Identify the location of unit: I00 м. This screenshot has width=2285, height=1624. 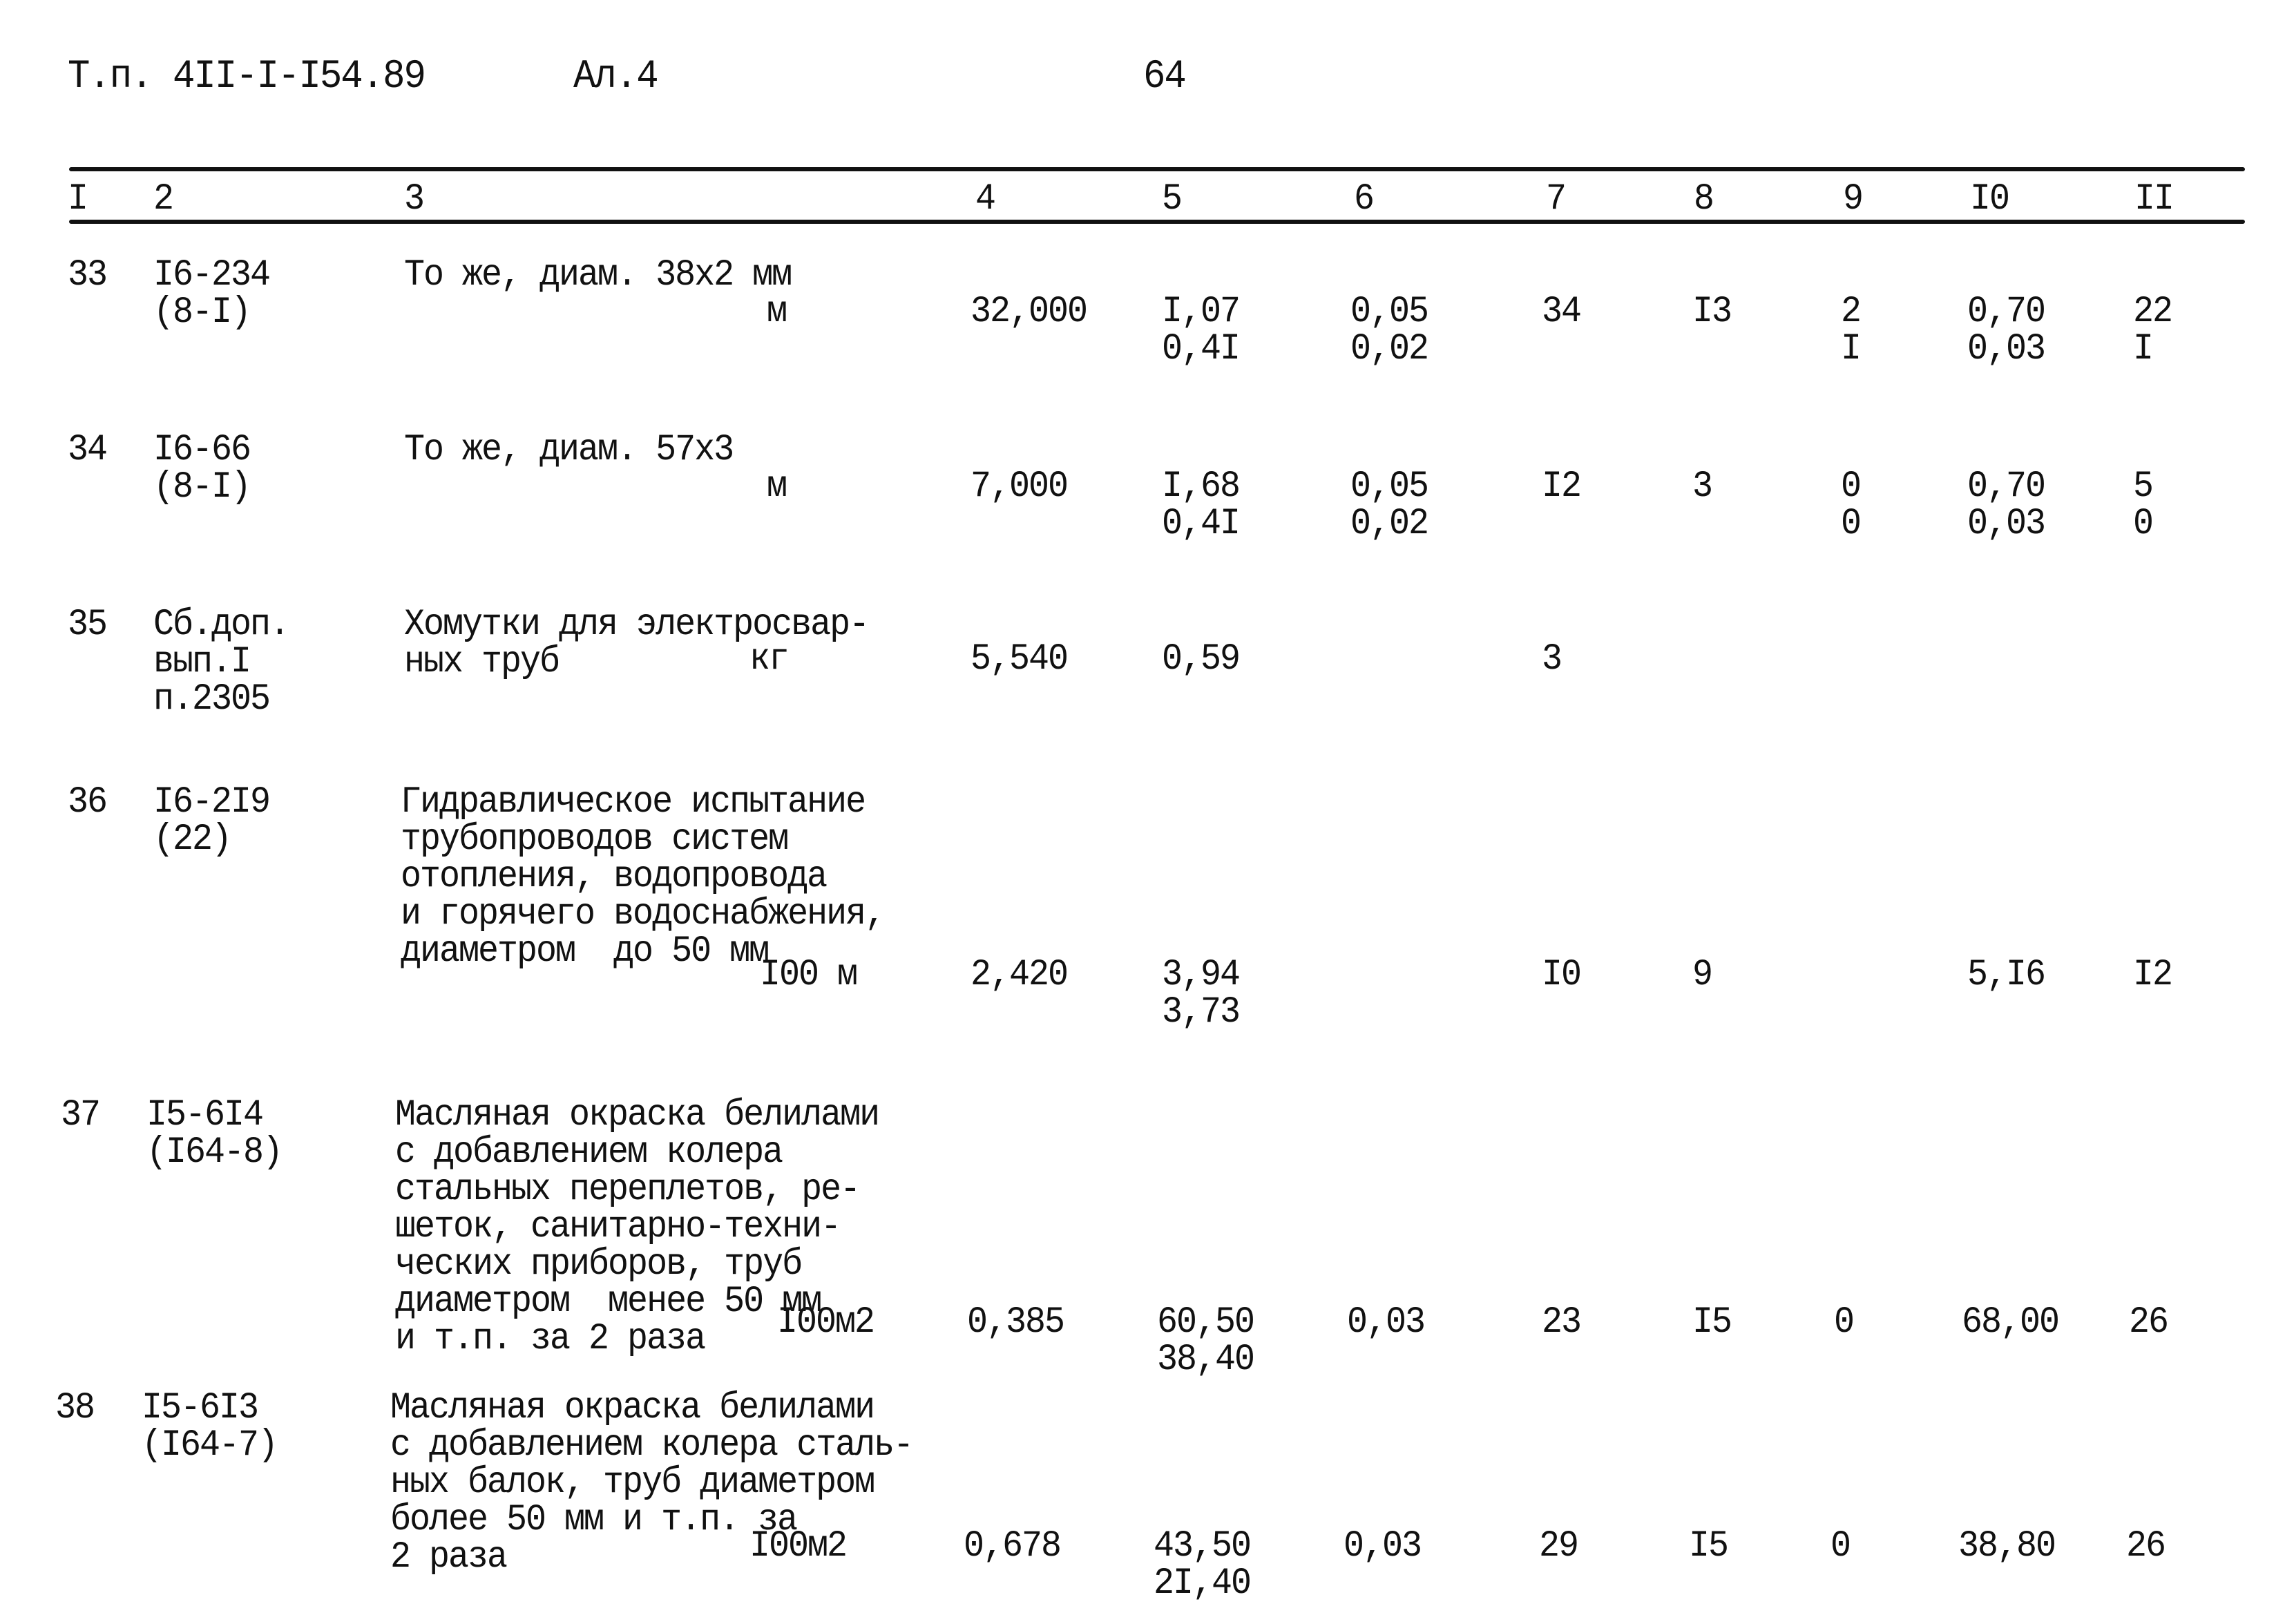
(809, 975).